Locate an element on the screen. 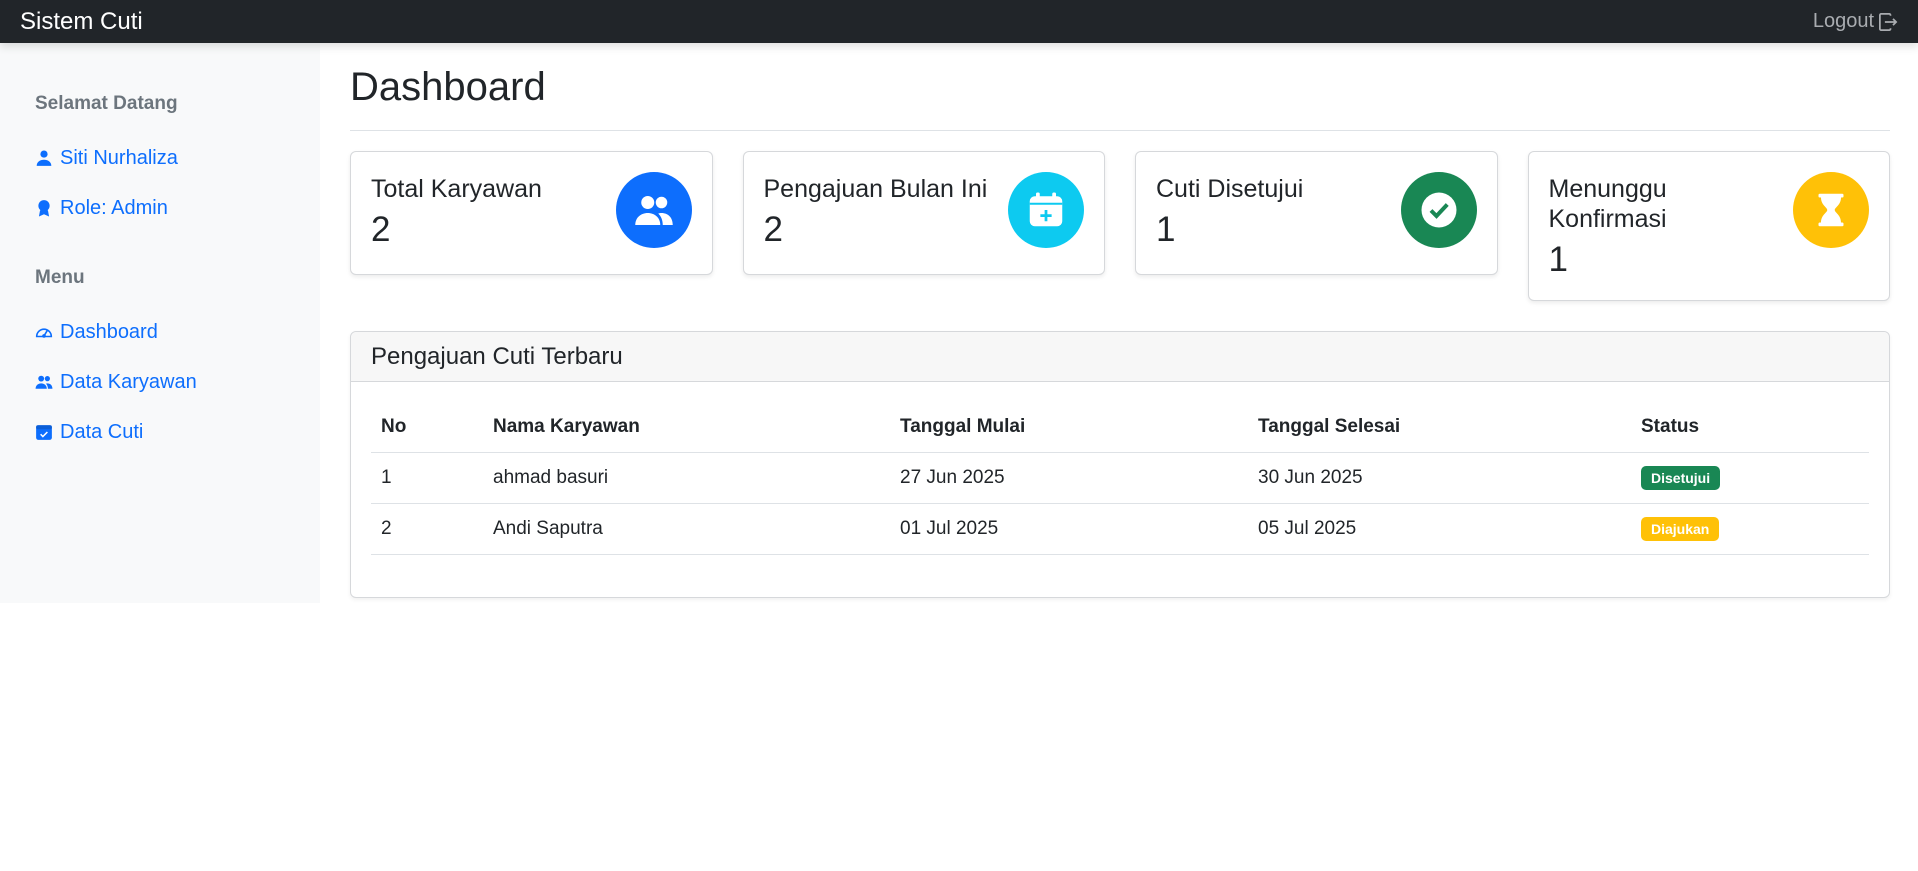 This screenshot has height=871, width=1918. stat-card-menunggu-konfirmasi: Menunggu Konfirmasi 1 is located at coordinates (1708, 226).